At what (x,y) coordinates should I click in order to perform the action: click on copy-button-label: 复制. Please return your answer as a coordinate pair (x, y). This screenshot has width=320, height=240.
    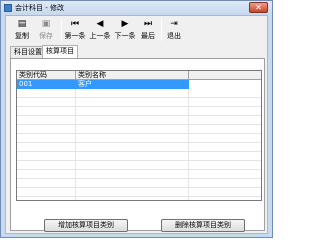
    Looking at the image, I should click on (22, 36).